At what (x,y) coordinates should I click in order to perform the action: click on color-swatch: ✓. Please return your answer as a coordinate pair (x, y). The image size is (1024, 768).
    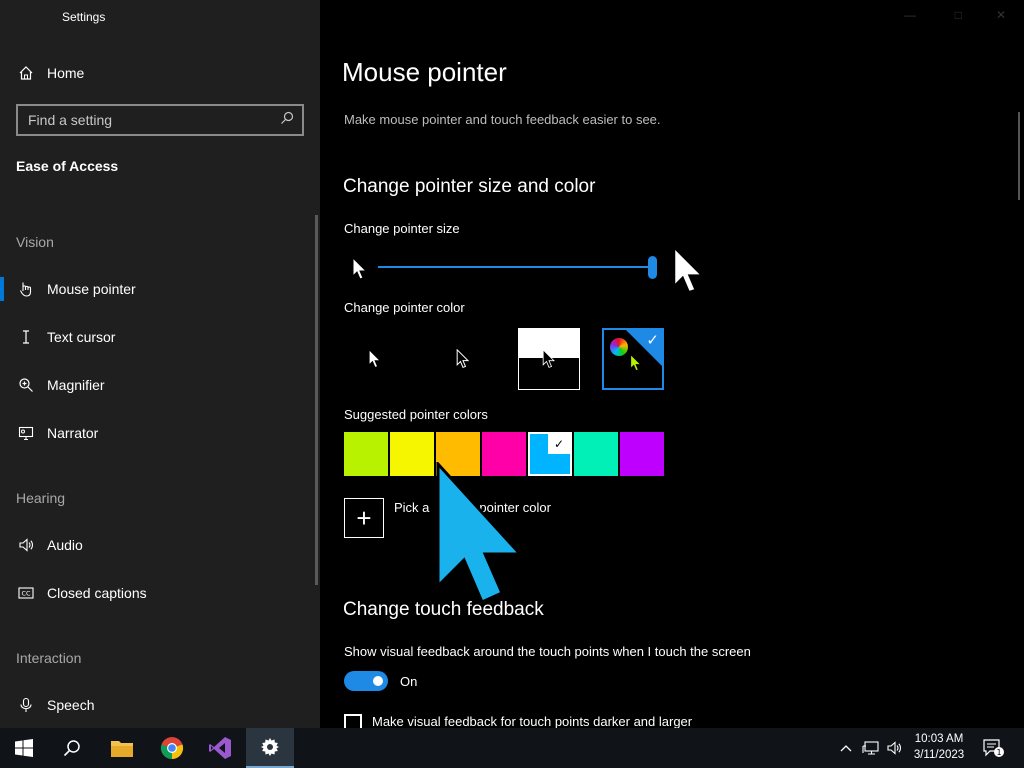
    Looking at the image, I should click on (550, 454).